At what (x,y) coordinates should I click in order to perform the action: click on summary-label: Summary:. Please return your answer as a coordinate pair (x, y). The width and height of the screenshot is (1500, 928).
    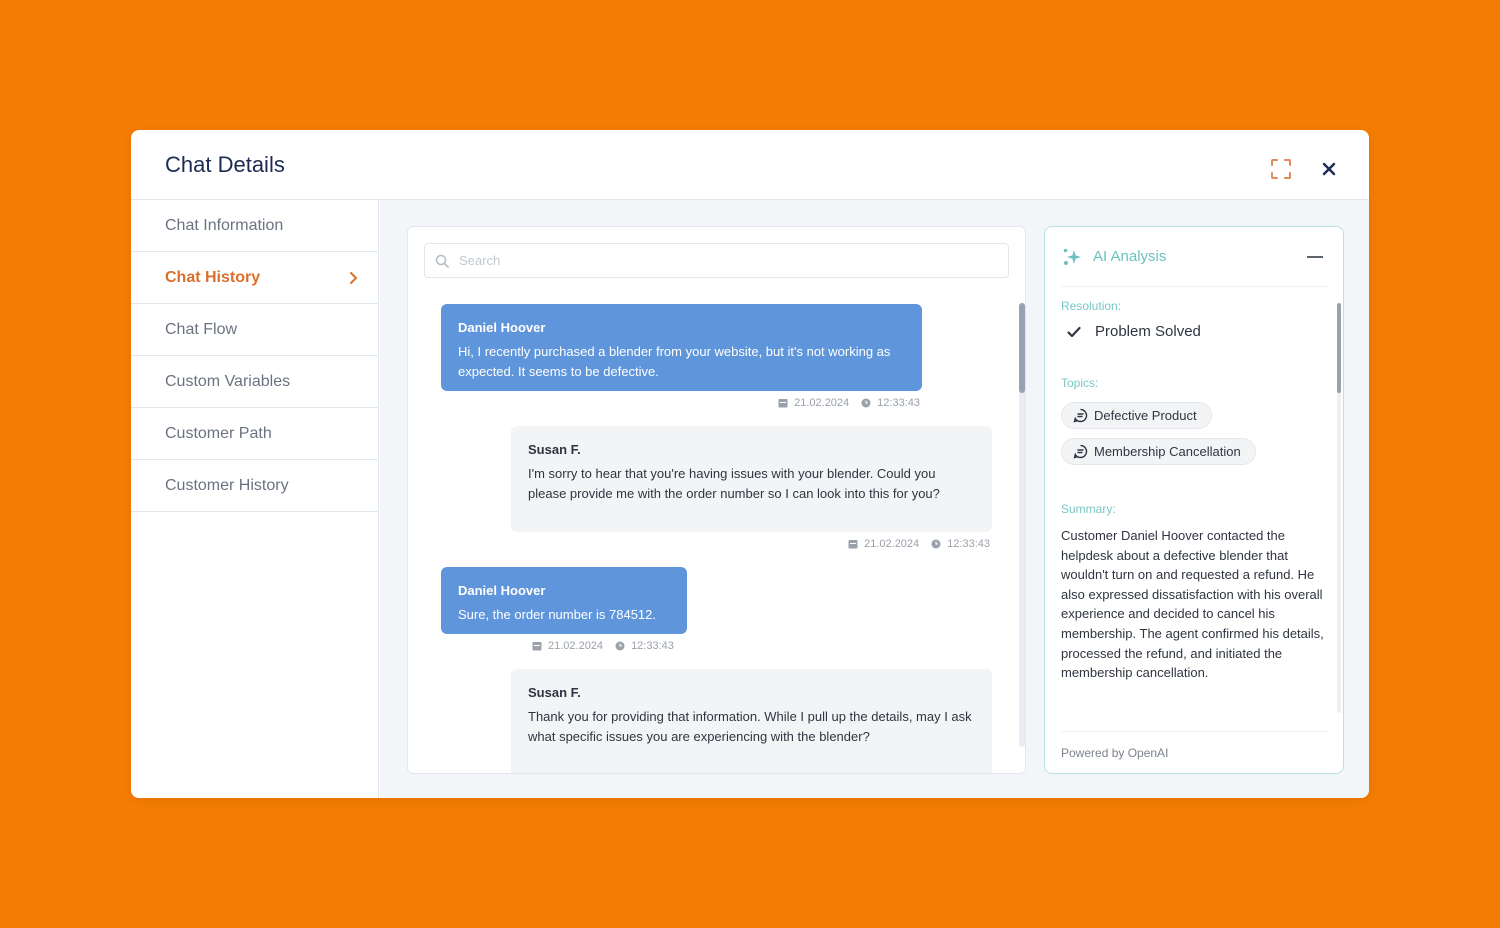
    Looking at the image, I should click on (1088, 509).